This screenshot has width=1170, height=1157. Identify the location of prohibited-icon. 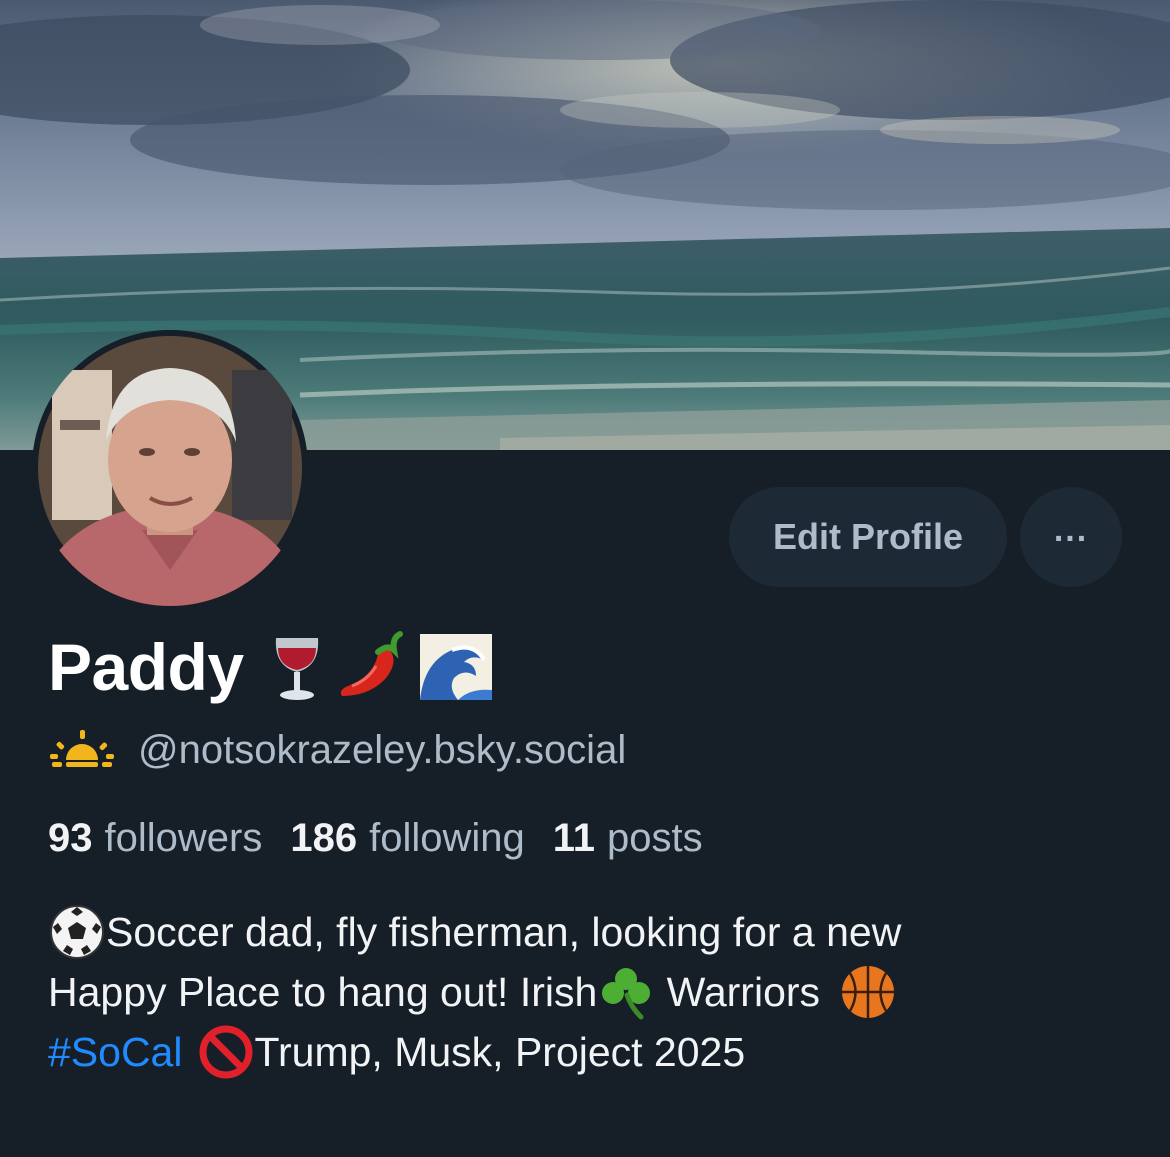
(226, 1052).